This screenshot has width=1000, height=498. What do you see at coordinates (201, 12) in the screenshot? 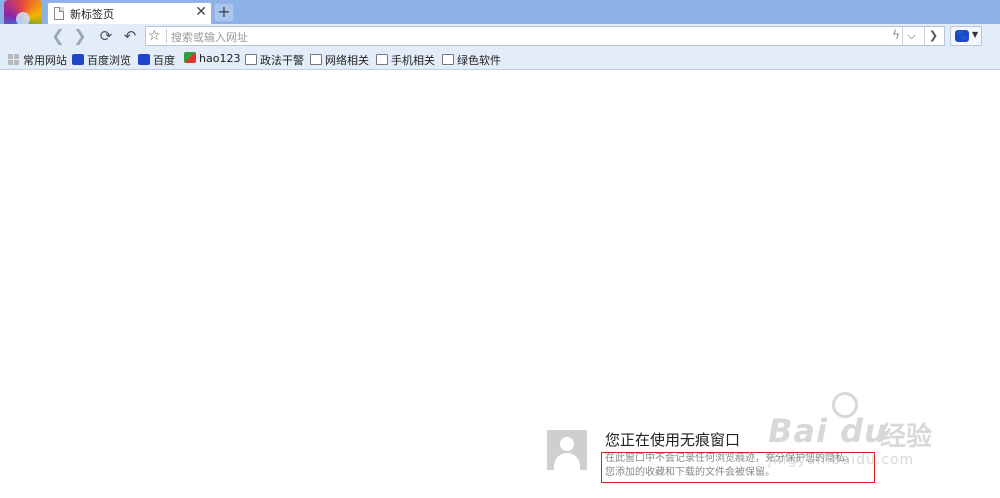
I see `close-icon: ✕` at bounding box center [201, 12].